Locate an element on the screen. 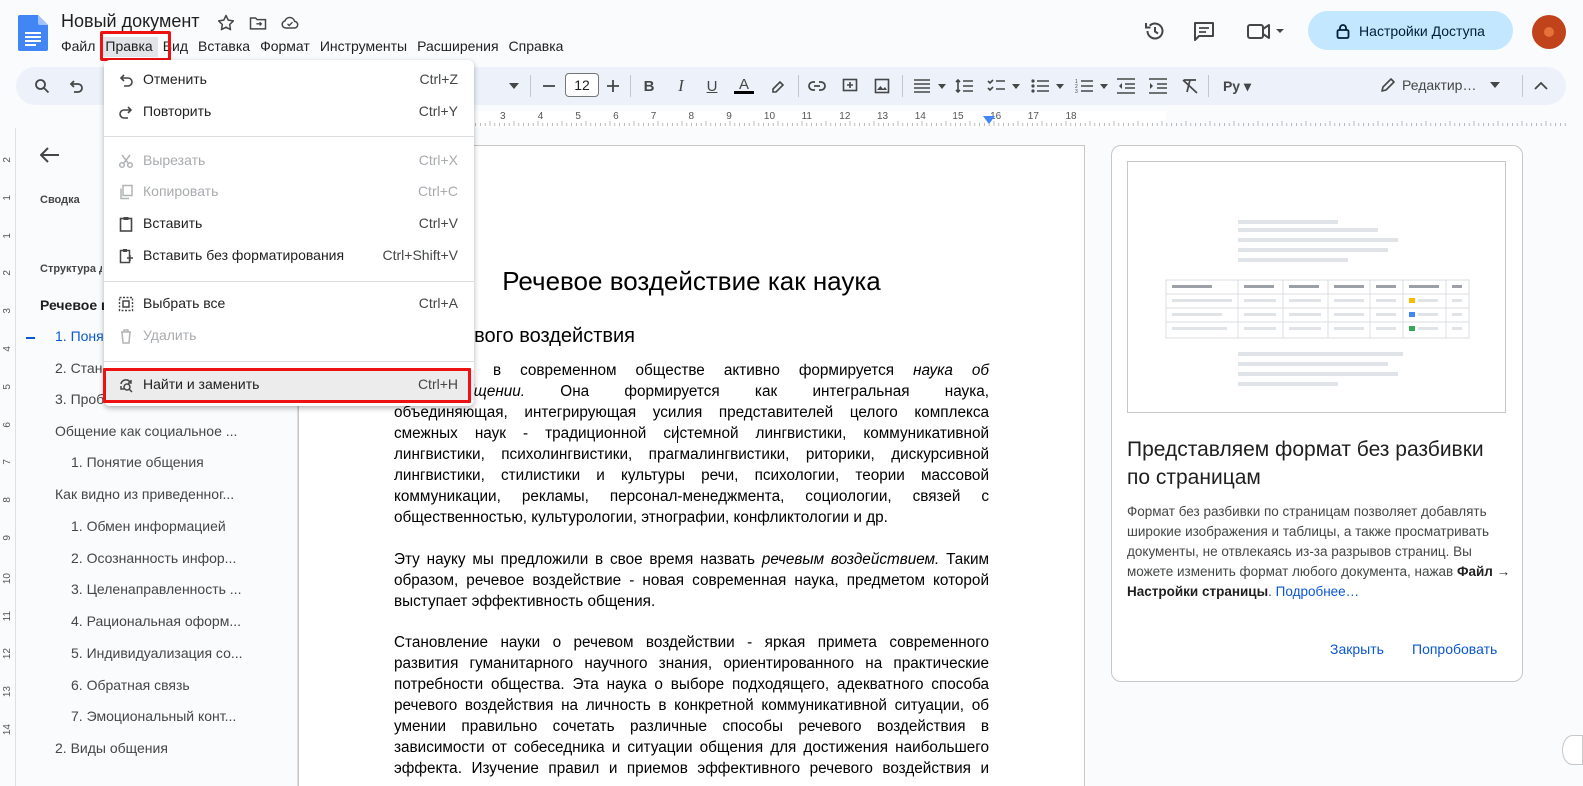  decrease-font-size-icon is located at coordinates (549, 86).